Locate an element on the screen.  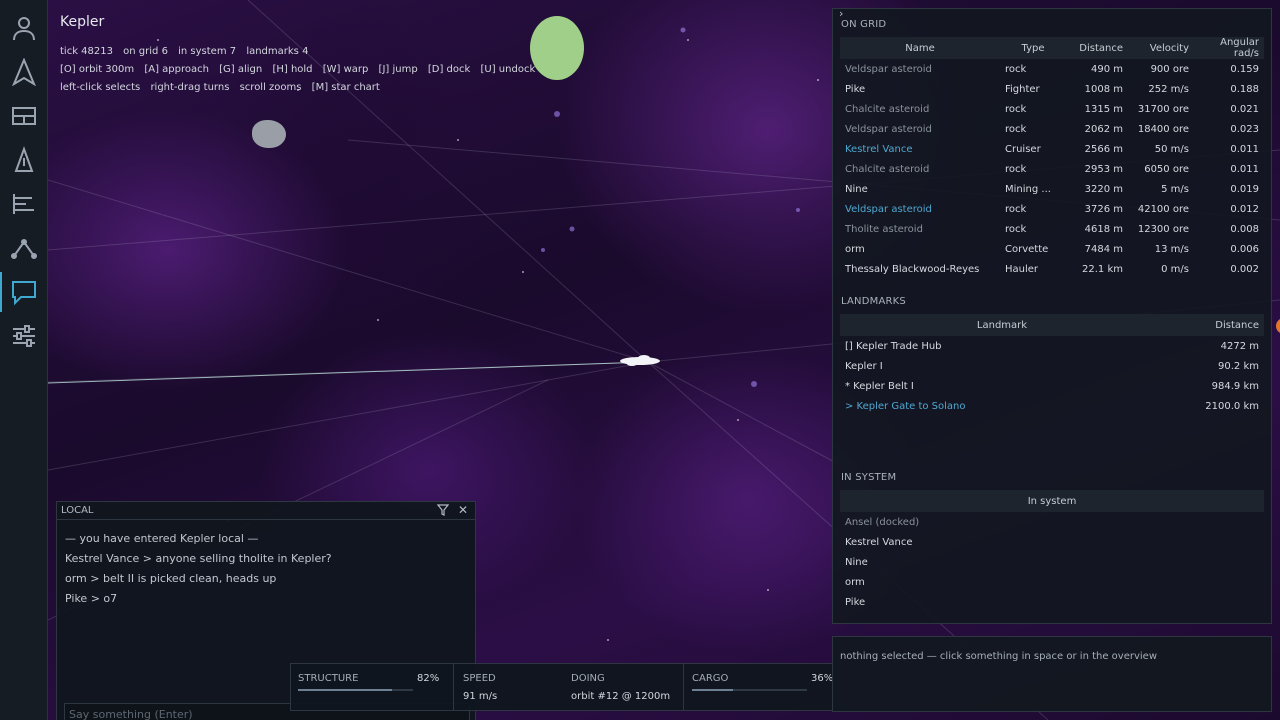
row-velocity: 12300 ore is located at coordinates (1163, 229).